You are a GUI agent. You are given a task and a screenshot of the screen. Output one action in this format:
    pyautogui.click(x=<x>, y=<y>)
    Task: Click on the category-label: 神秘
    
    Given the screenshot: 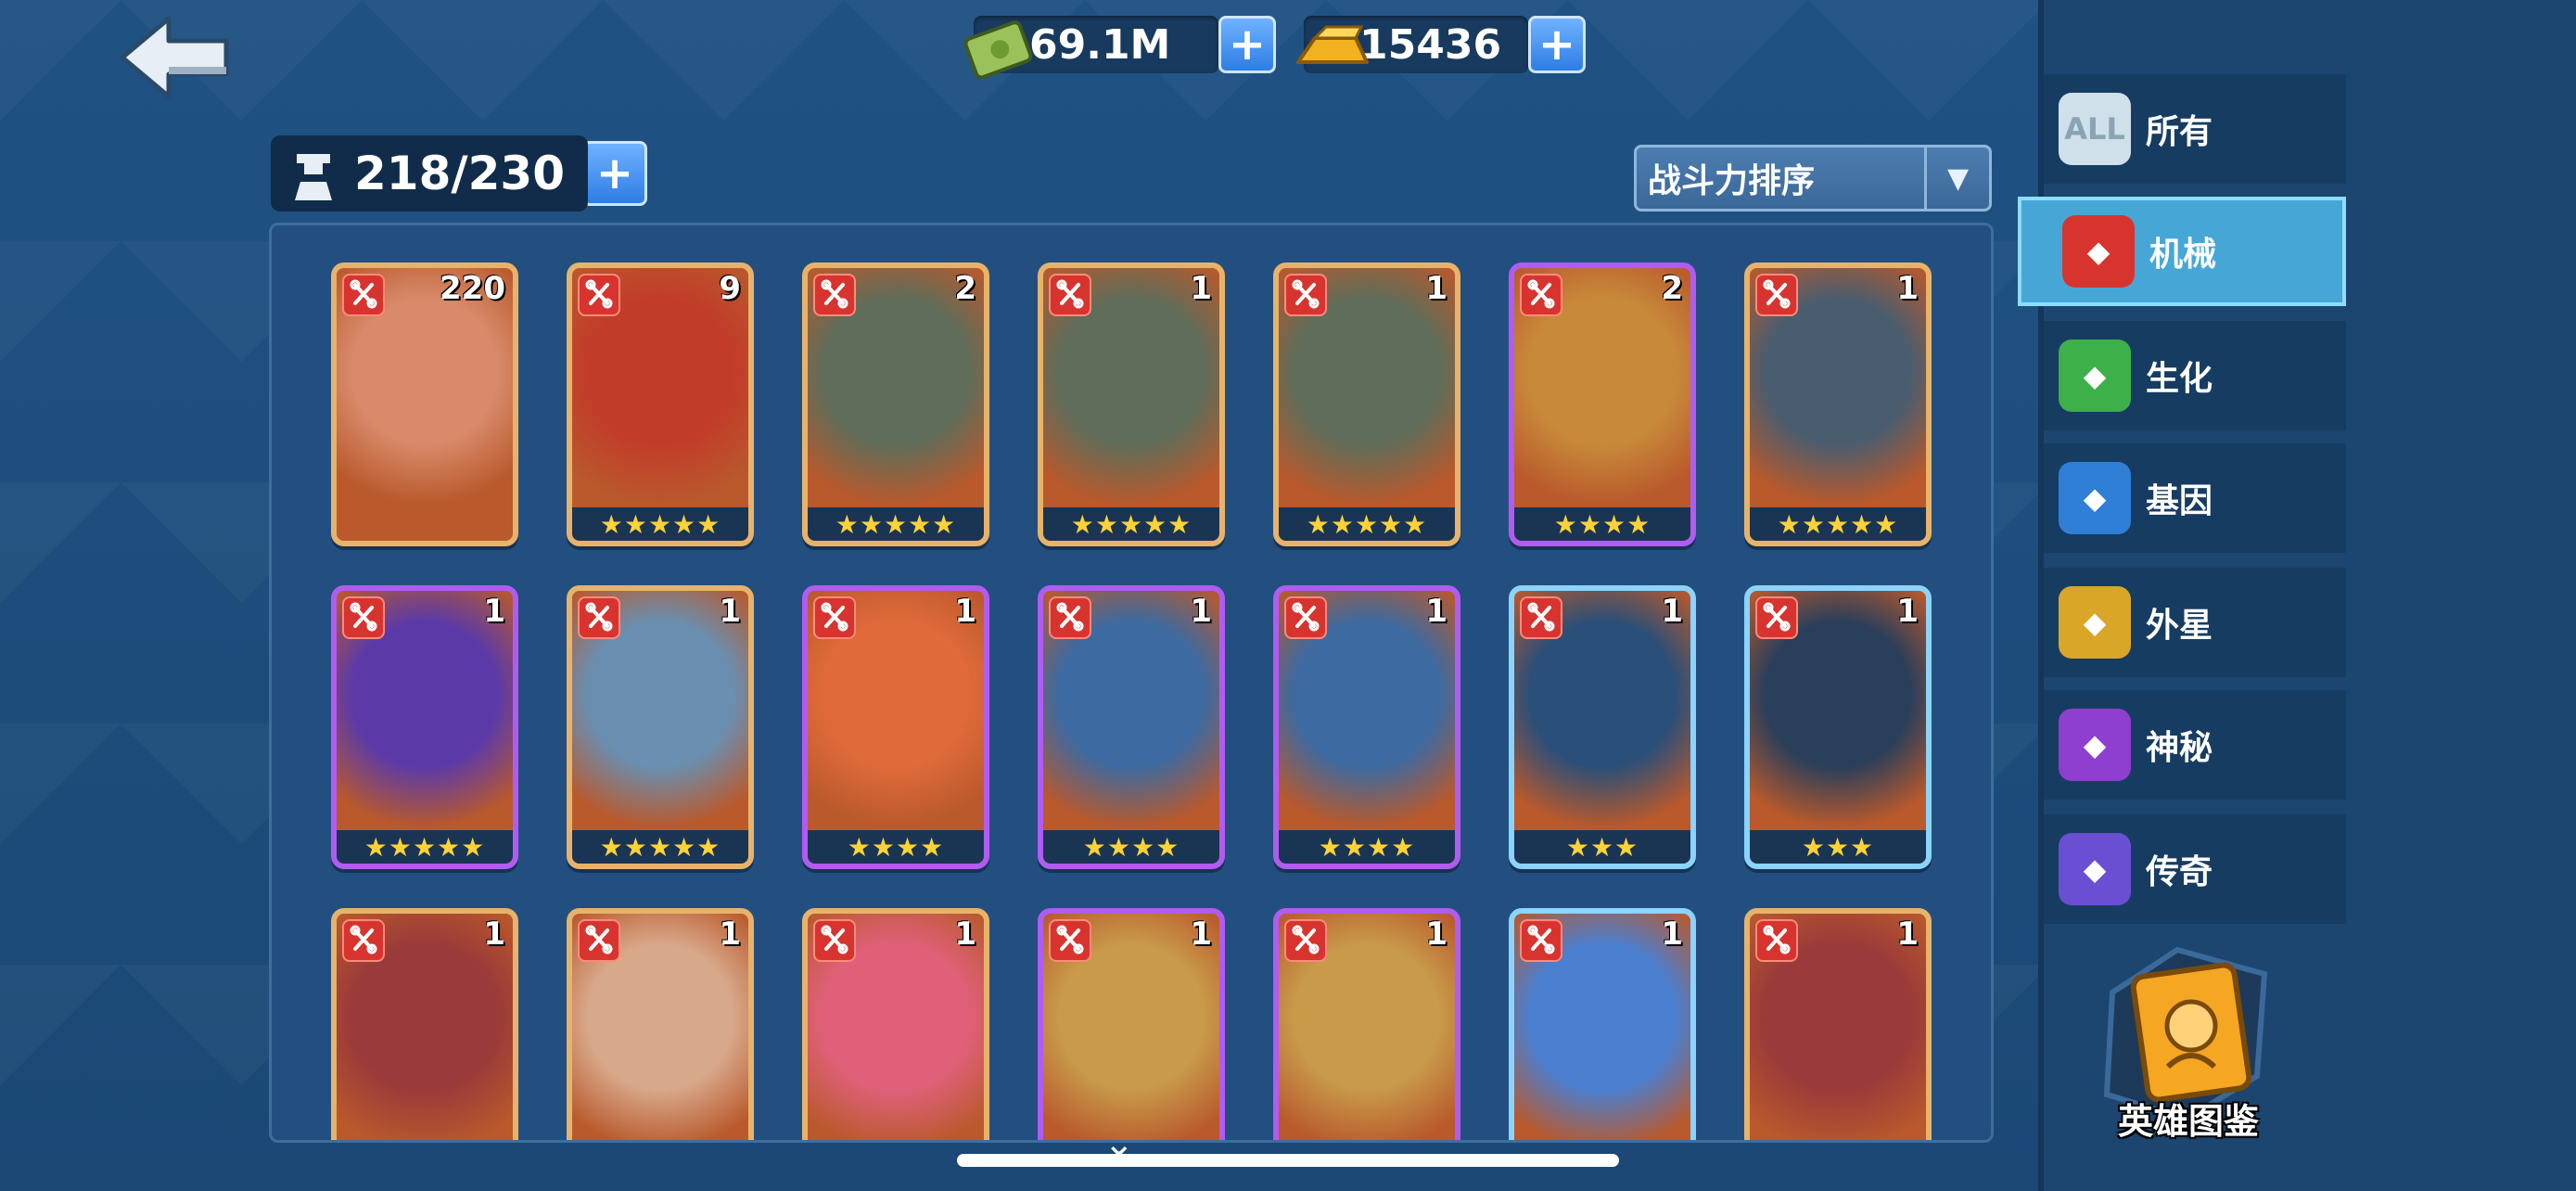 What is the action you would take?
    pyautogui.click(x=2179, y=748)
    